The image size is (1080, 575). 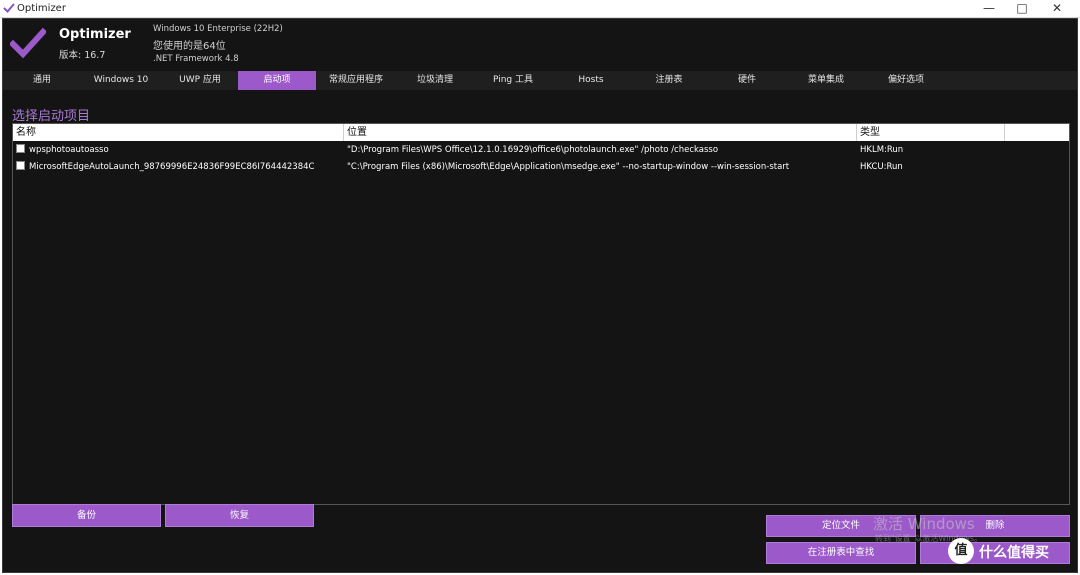 What do you see at coordinates (51, 116) in the screenshot?
I see `section-title: 选择启动项目` at bounding box center [51, 116].